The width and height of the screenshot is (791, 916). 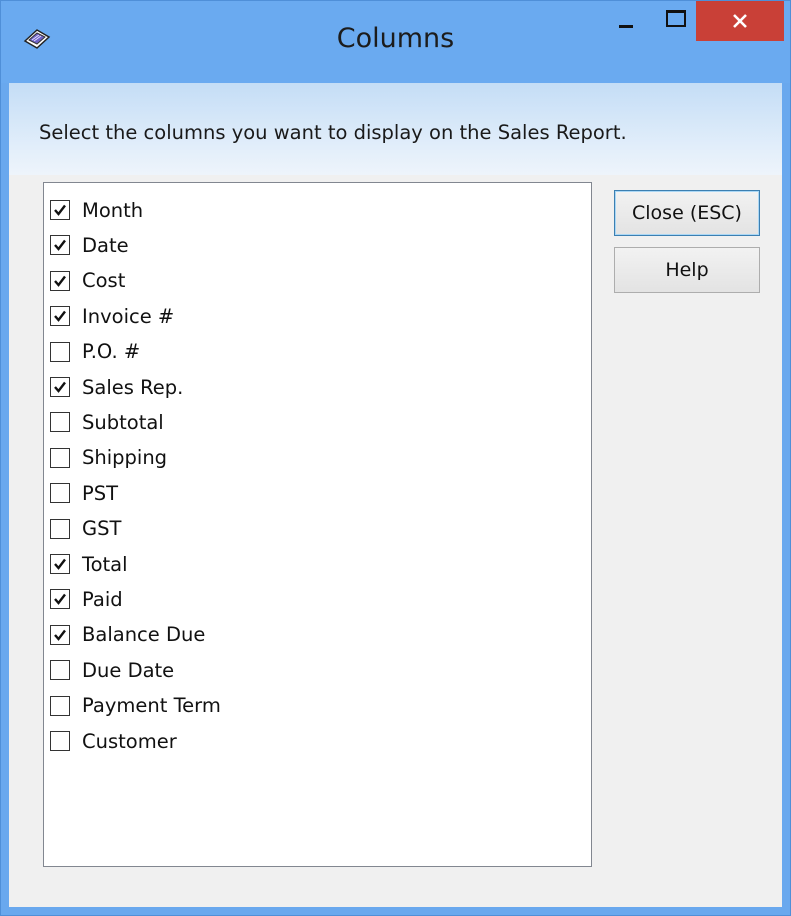 I want to click on checklist-item: Sales Rep., so click(x=116, y=387).